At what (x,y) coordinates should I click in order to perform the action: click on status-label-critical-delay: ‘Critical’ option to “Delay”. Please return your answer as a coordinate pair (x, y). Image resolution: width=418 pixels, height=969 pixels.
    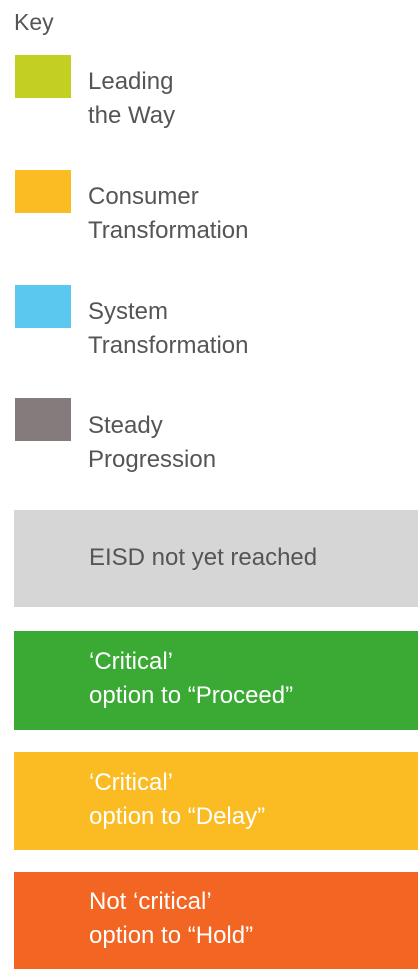
    Looking at the image, I should click on (177, 799).